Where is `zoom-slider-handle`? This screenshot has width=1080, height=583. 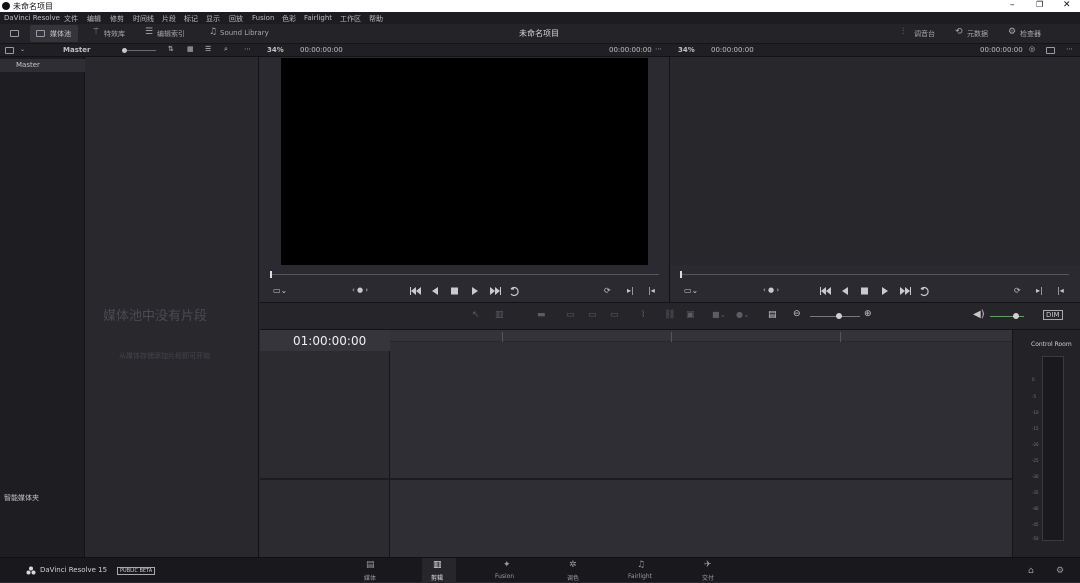 zoom-slider-handle is located at coordinates (839, 316).